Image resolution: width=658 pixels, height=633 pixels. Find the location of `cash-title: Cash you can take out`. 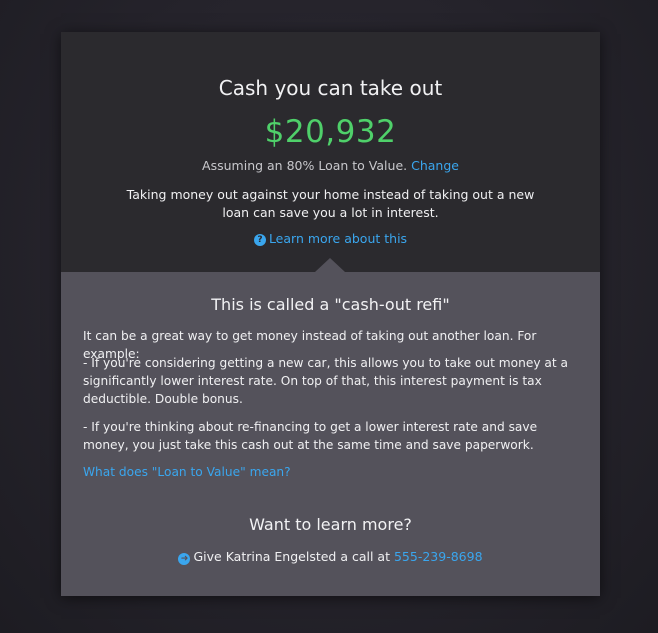

cash-title: Cash you can take out is located at coordinates (330, 88).